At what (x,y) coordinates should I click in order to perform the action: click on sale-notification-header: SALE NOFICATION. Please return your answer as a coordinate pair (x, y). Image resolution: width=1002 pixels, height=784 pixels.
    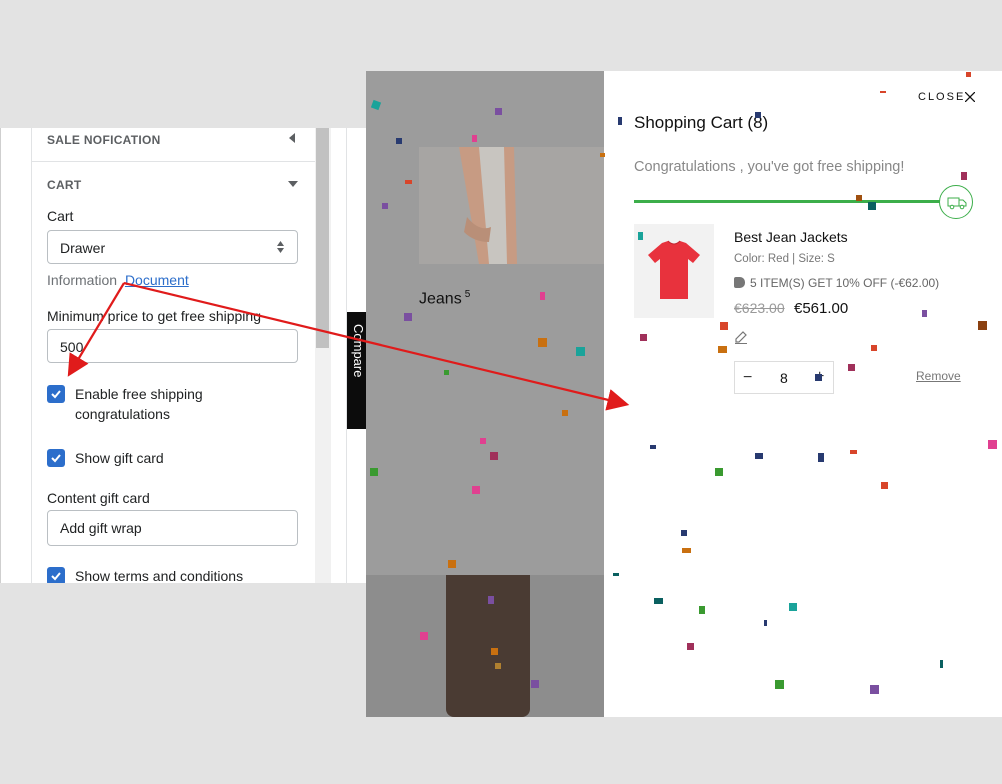
    Looking at the image, I should click on (104, 140).